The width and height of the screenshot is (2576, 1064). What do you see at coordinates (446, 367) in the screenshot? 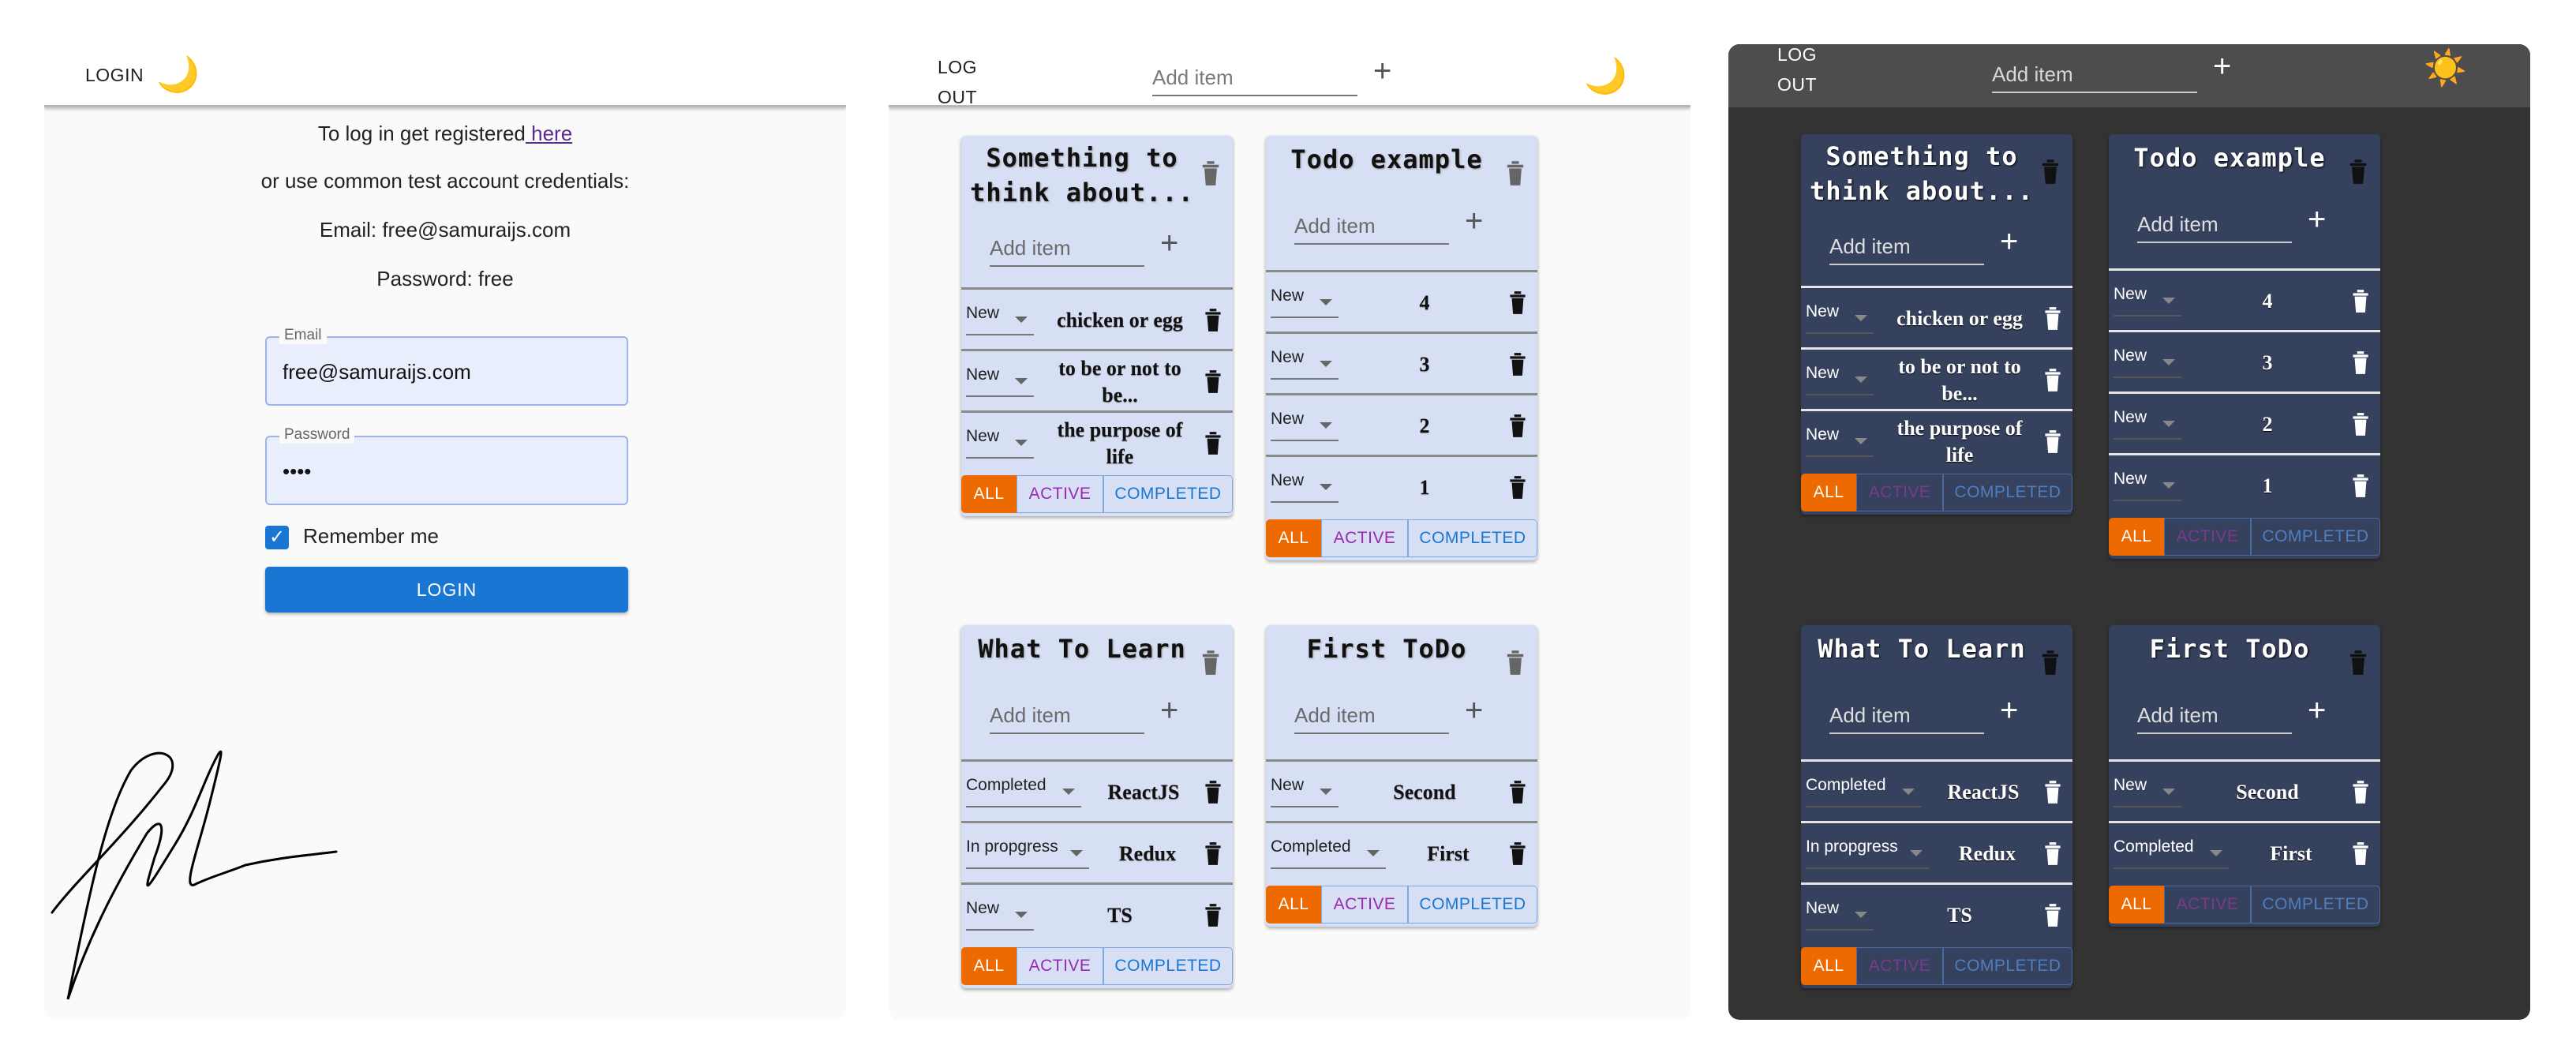
I see `email-field: Email free@samuraijs.com` at bounding box center [446, 367].